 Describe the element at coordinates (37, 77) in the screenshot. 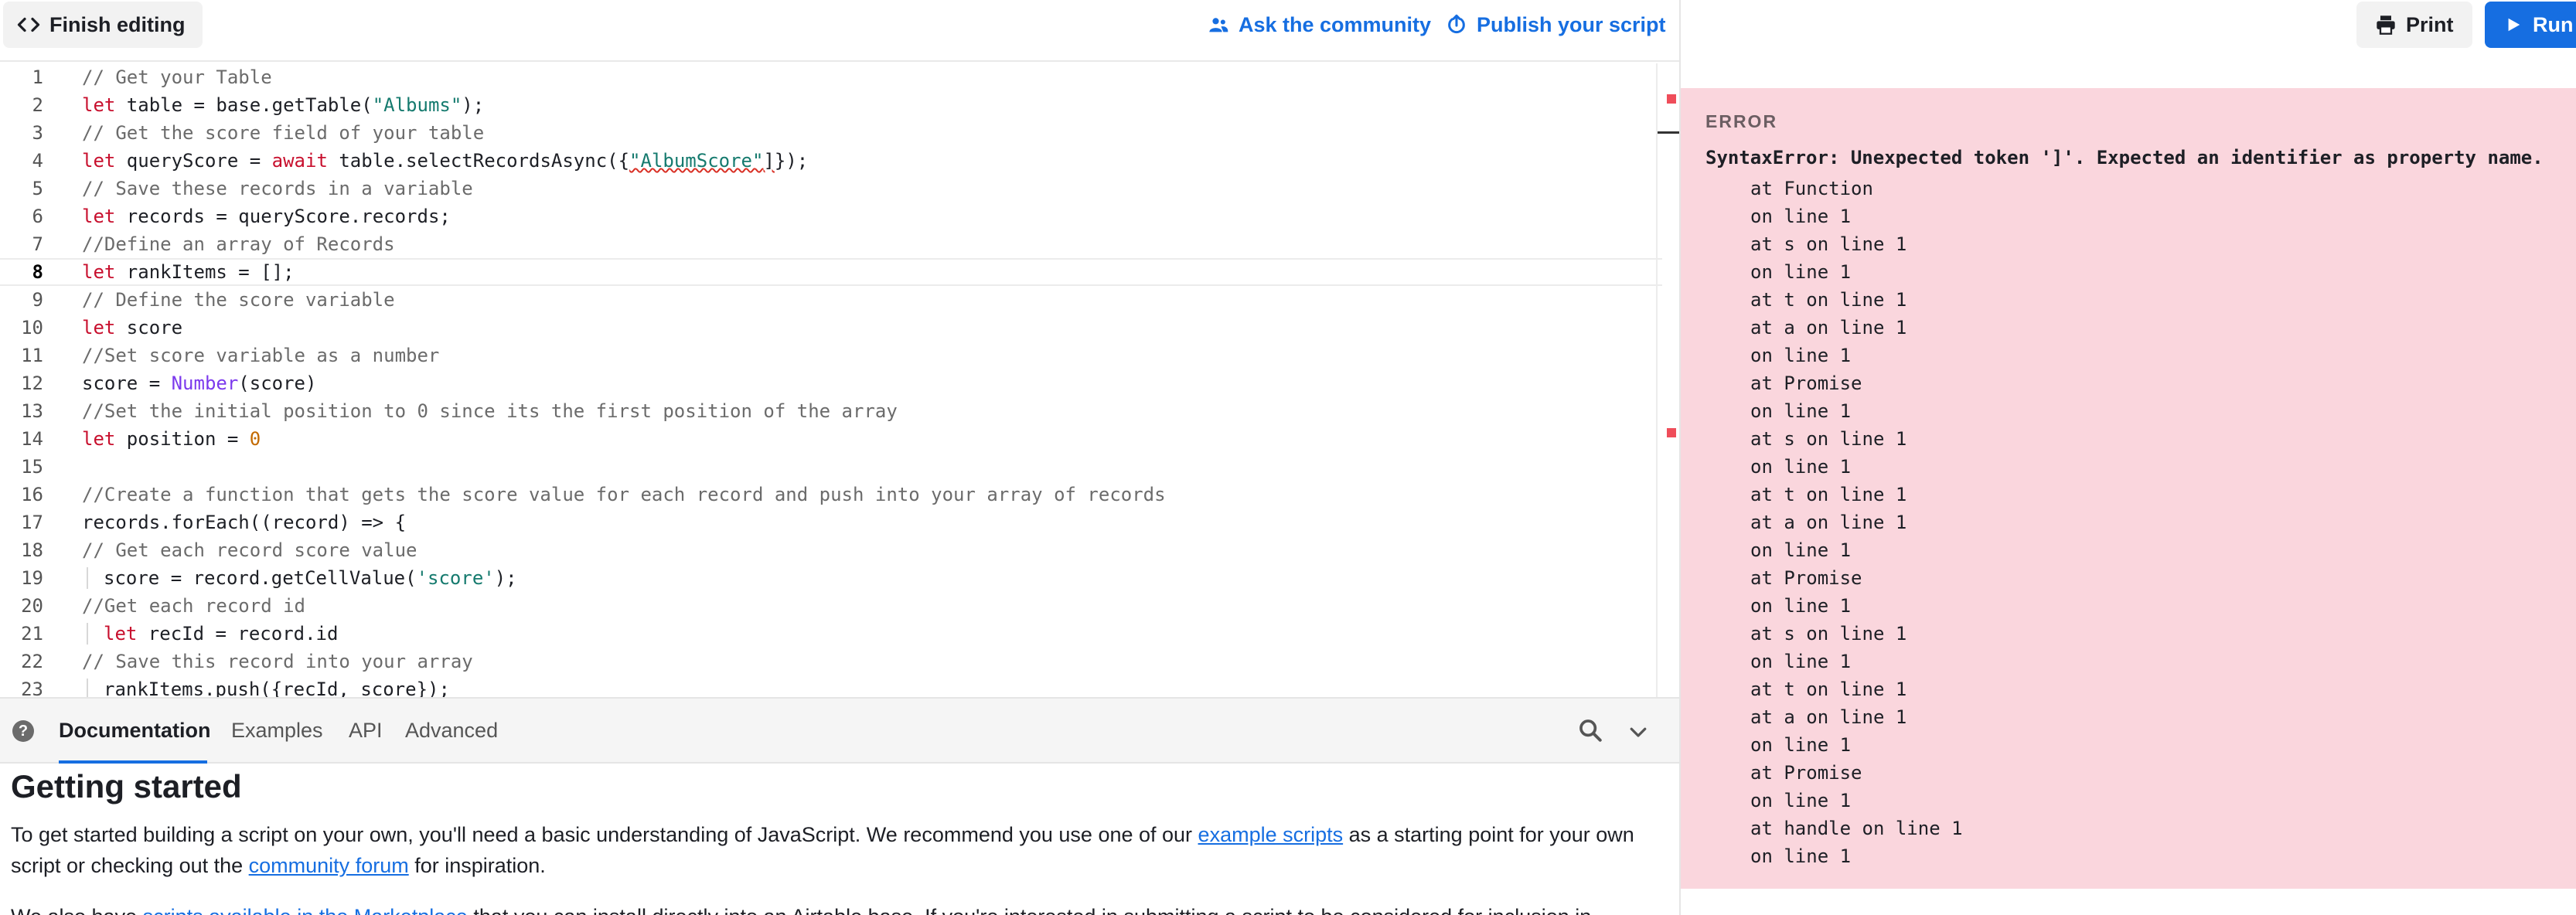

I see `line-number: 1` at that location.